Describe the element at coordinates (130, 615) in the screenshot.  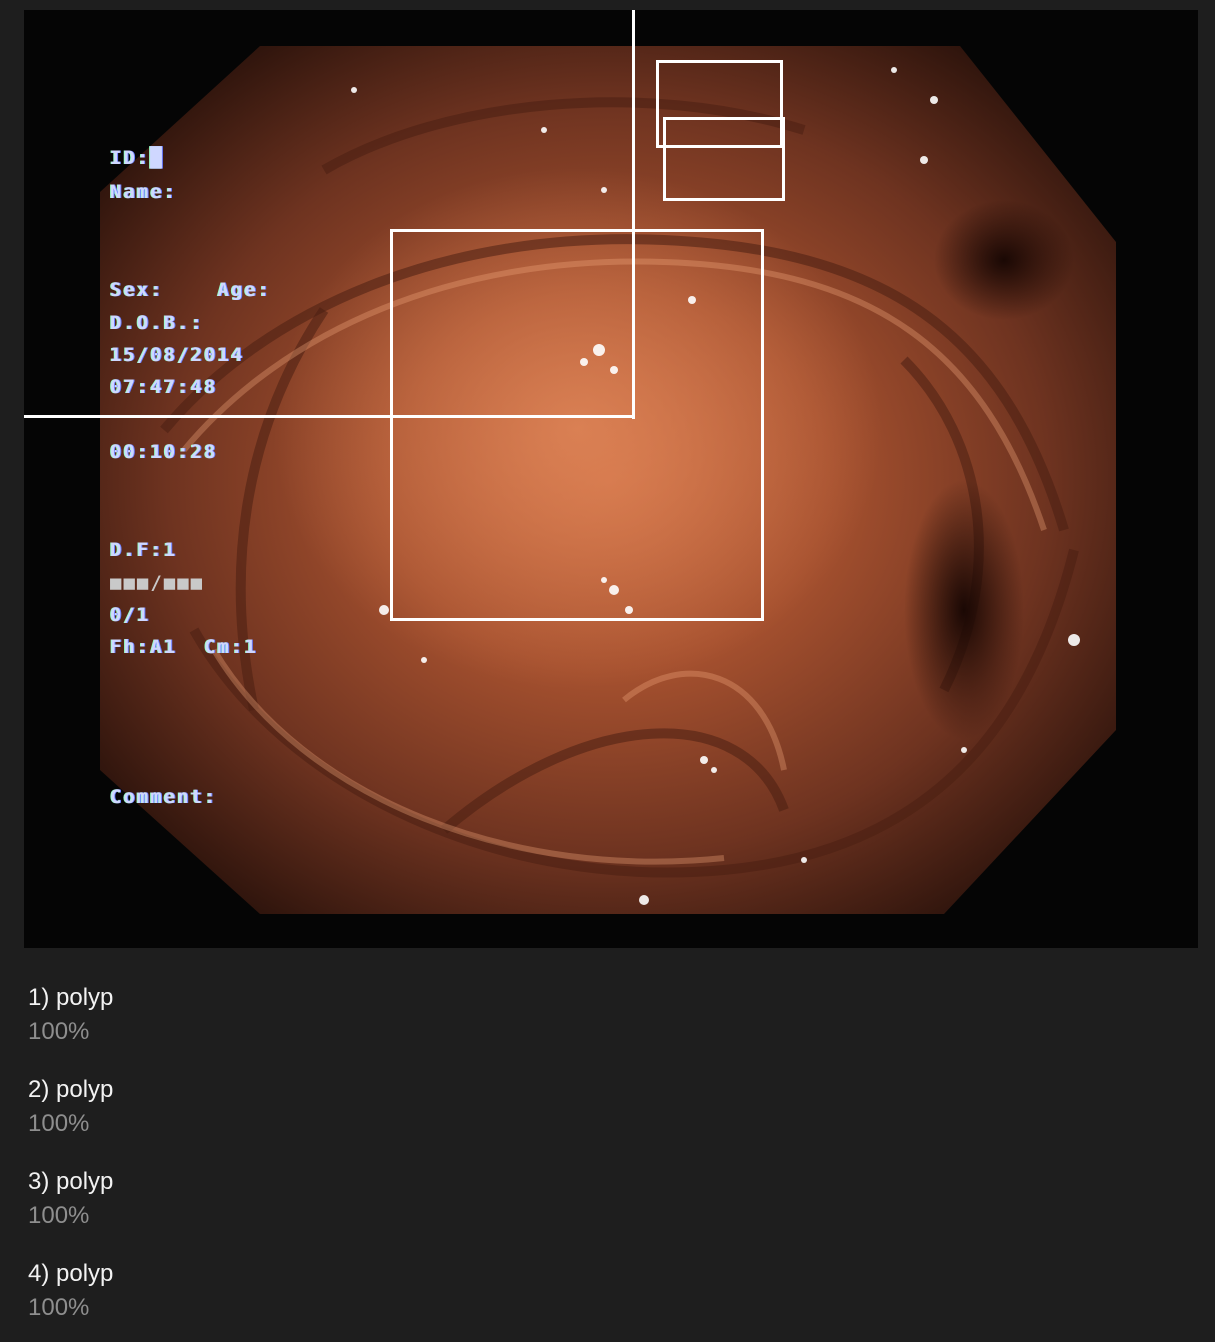
I see `overlay-ratio: 0/1` at that location.